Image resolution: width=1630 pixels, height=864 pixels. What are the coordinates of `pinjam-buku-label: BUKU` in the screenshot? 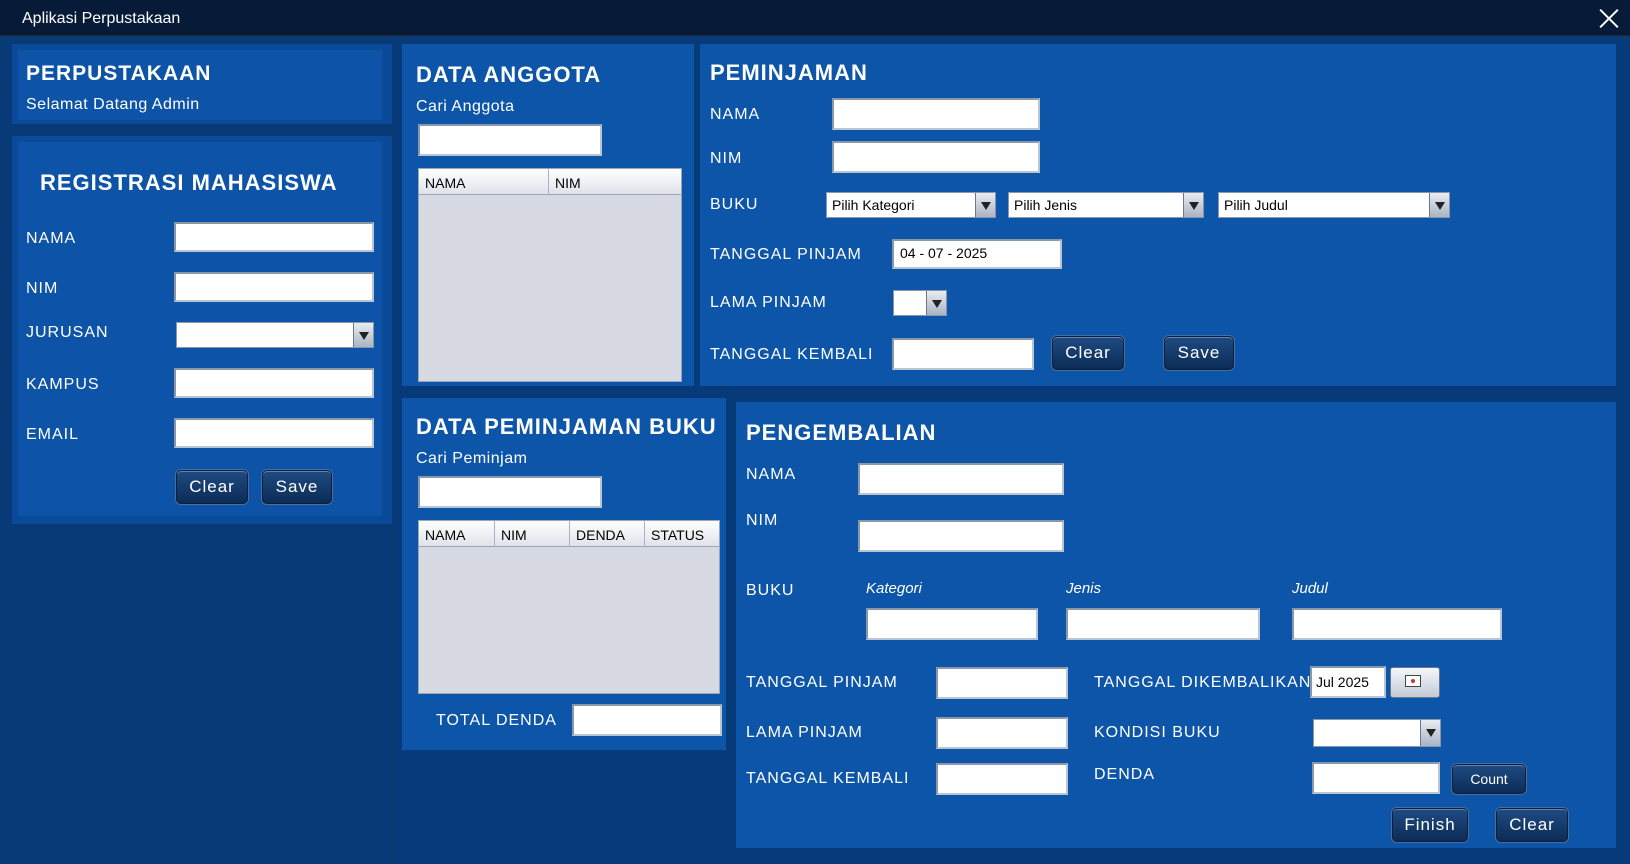 It's located at (734, 204).